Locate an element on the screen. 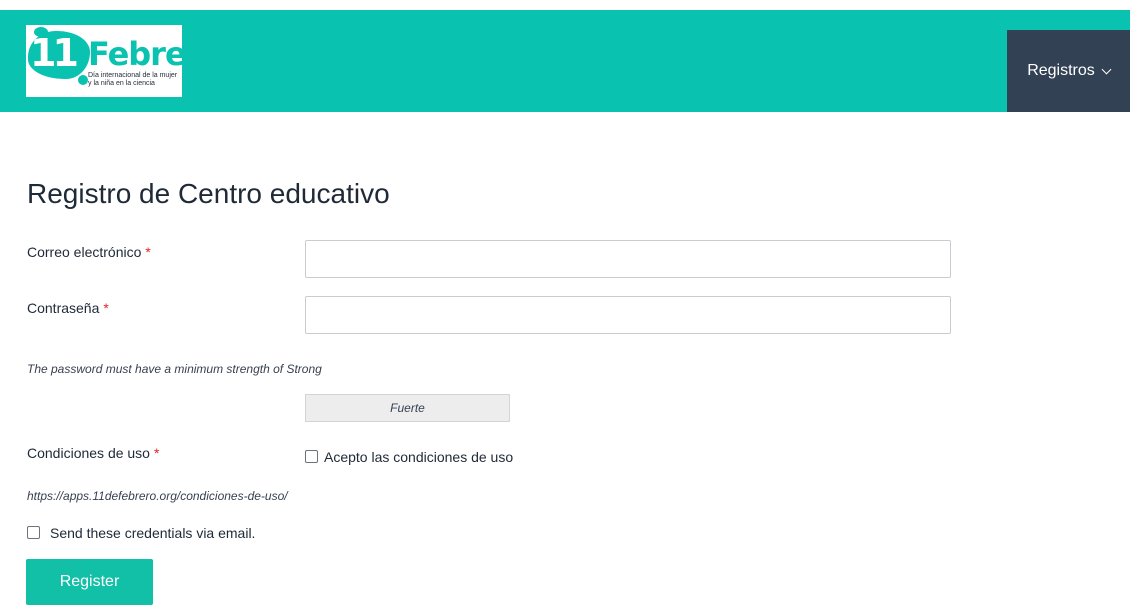 The width and height of the screenshot is (1130, 605). password-strength-label: Fuerte is located at coordinates (407, 408).